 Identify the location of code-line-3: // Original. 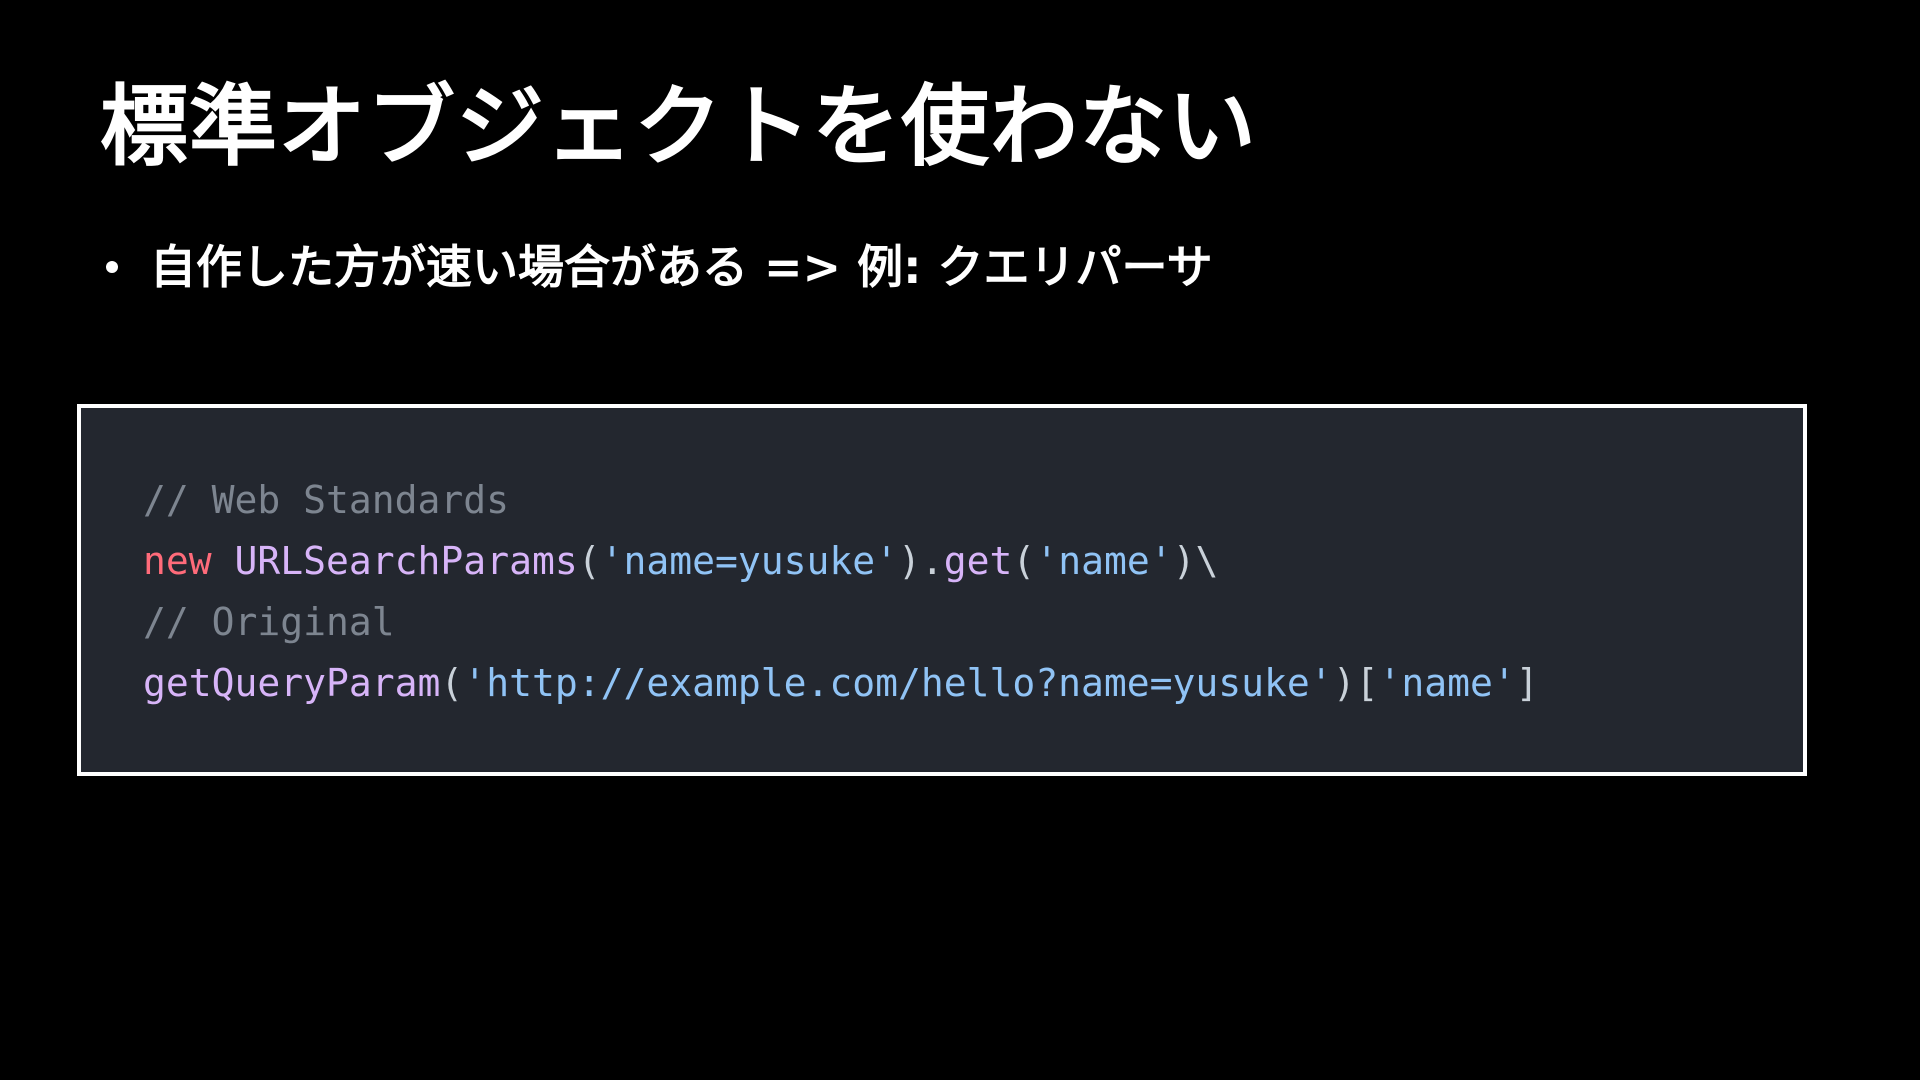
(841, 622).